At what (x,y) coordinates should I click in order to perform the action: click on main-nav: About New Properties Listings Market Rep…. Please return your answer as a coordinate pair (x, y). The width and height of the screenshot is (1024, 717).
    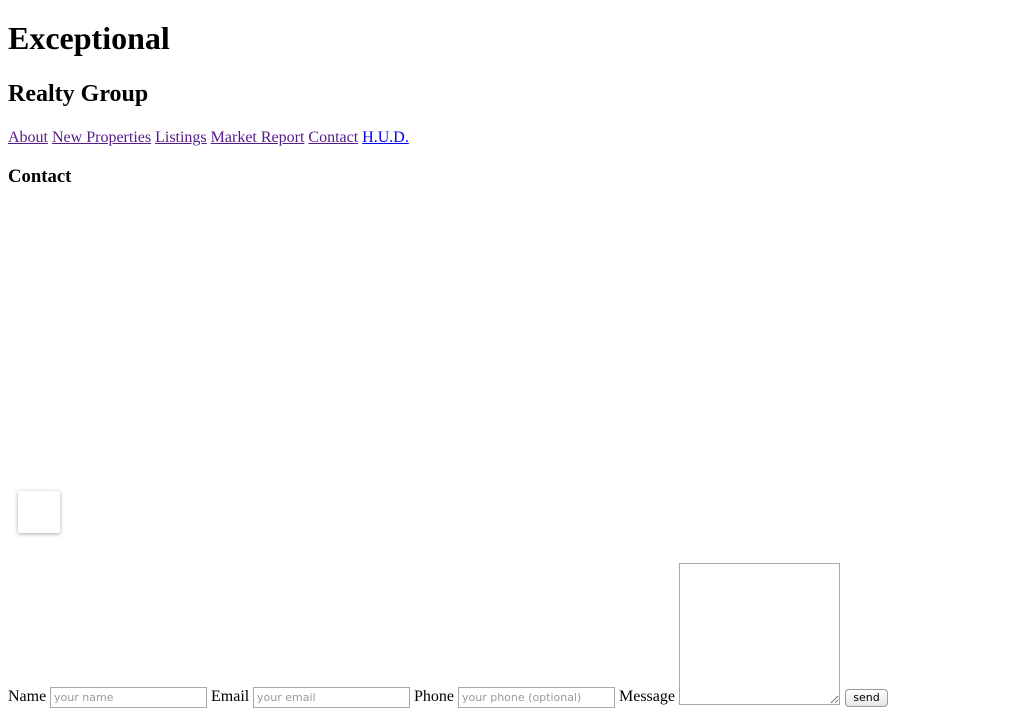
    Looking at the image, I should click on (208, 138).